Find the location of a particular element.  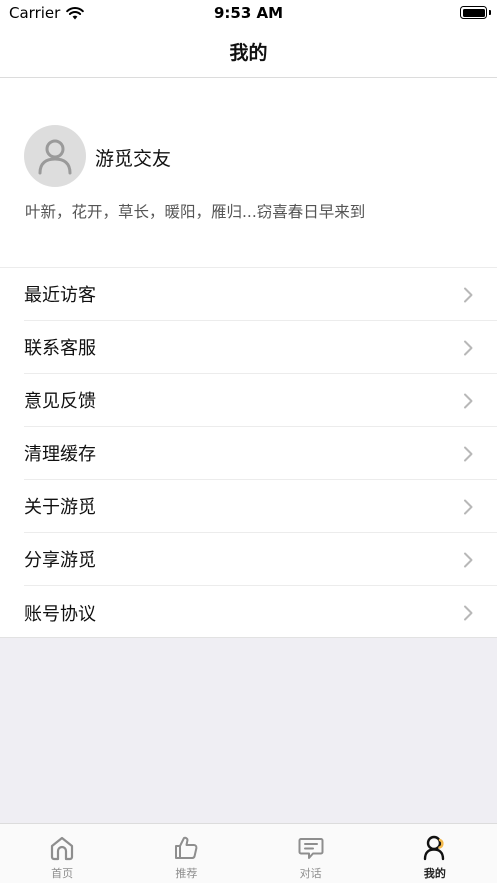

menu-item-recent-visitors: 最近访客 is located at coordinates (260, 294).